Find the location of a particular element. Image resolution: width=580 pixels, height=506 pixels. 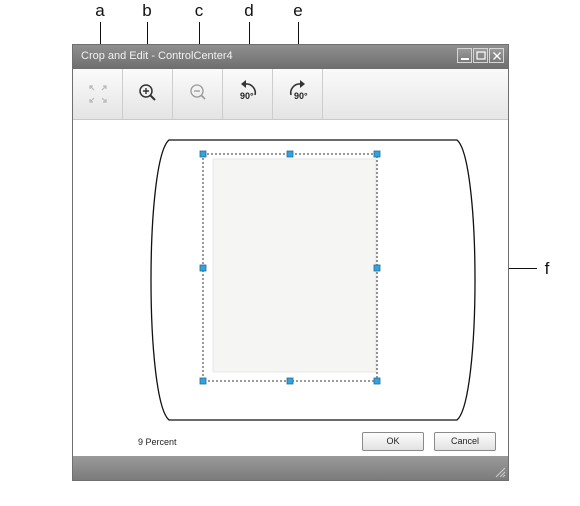

title-bar: Crop and Edit - ControlCenter4 is located at coordinates (290, 57).